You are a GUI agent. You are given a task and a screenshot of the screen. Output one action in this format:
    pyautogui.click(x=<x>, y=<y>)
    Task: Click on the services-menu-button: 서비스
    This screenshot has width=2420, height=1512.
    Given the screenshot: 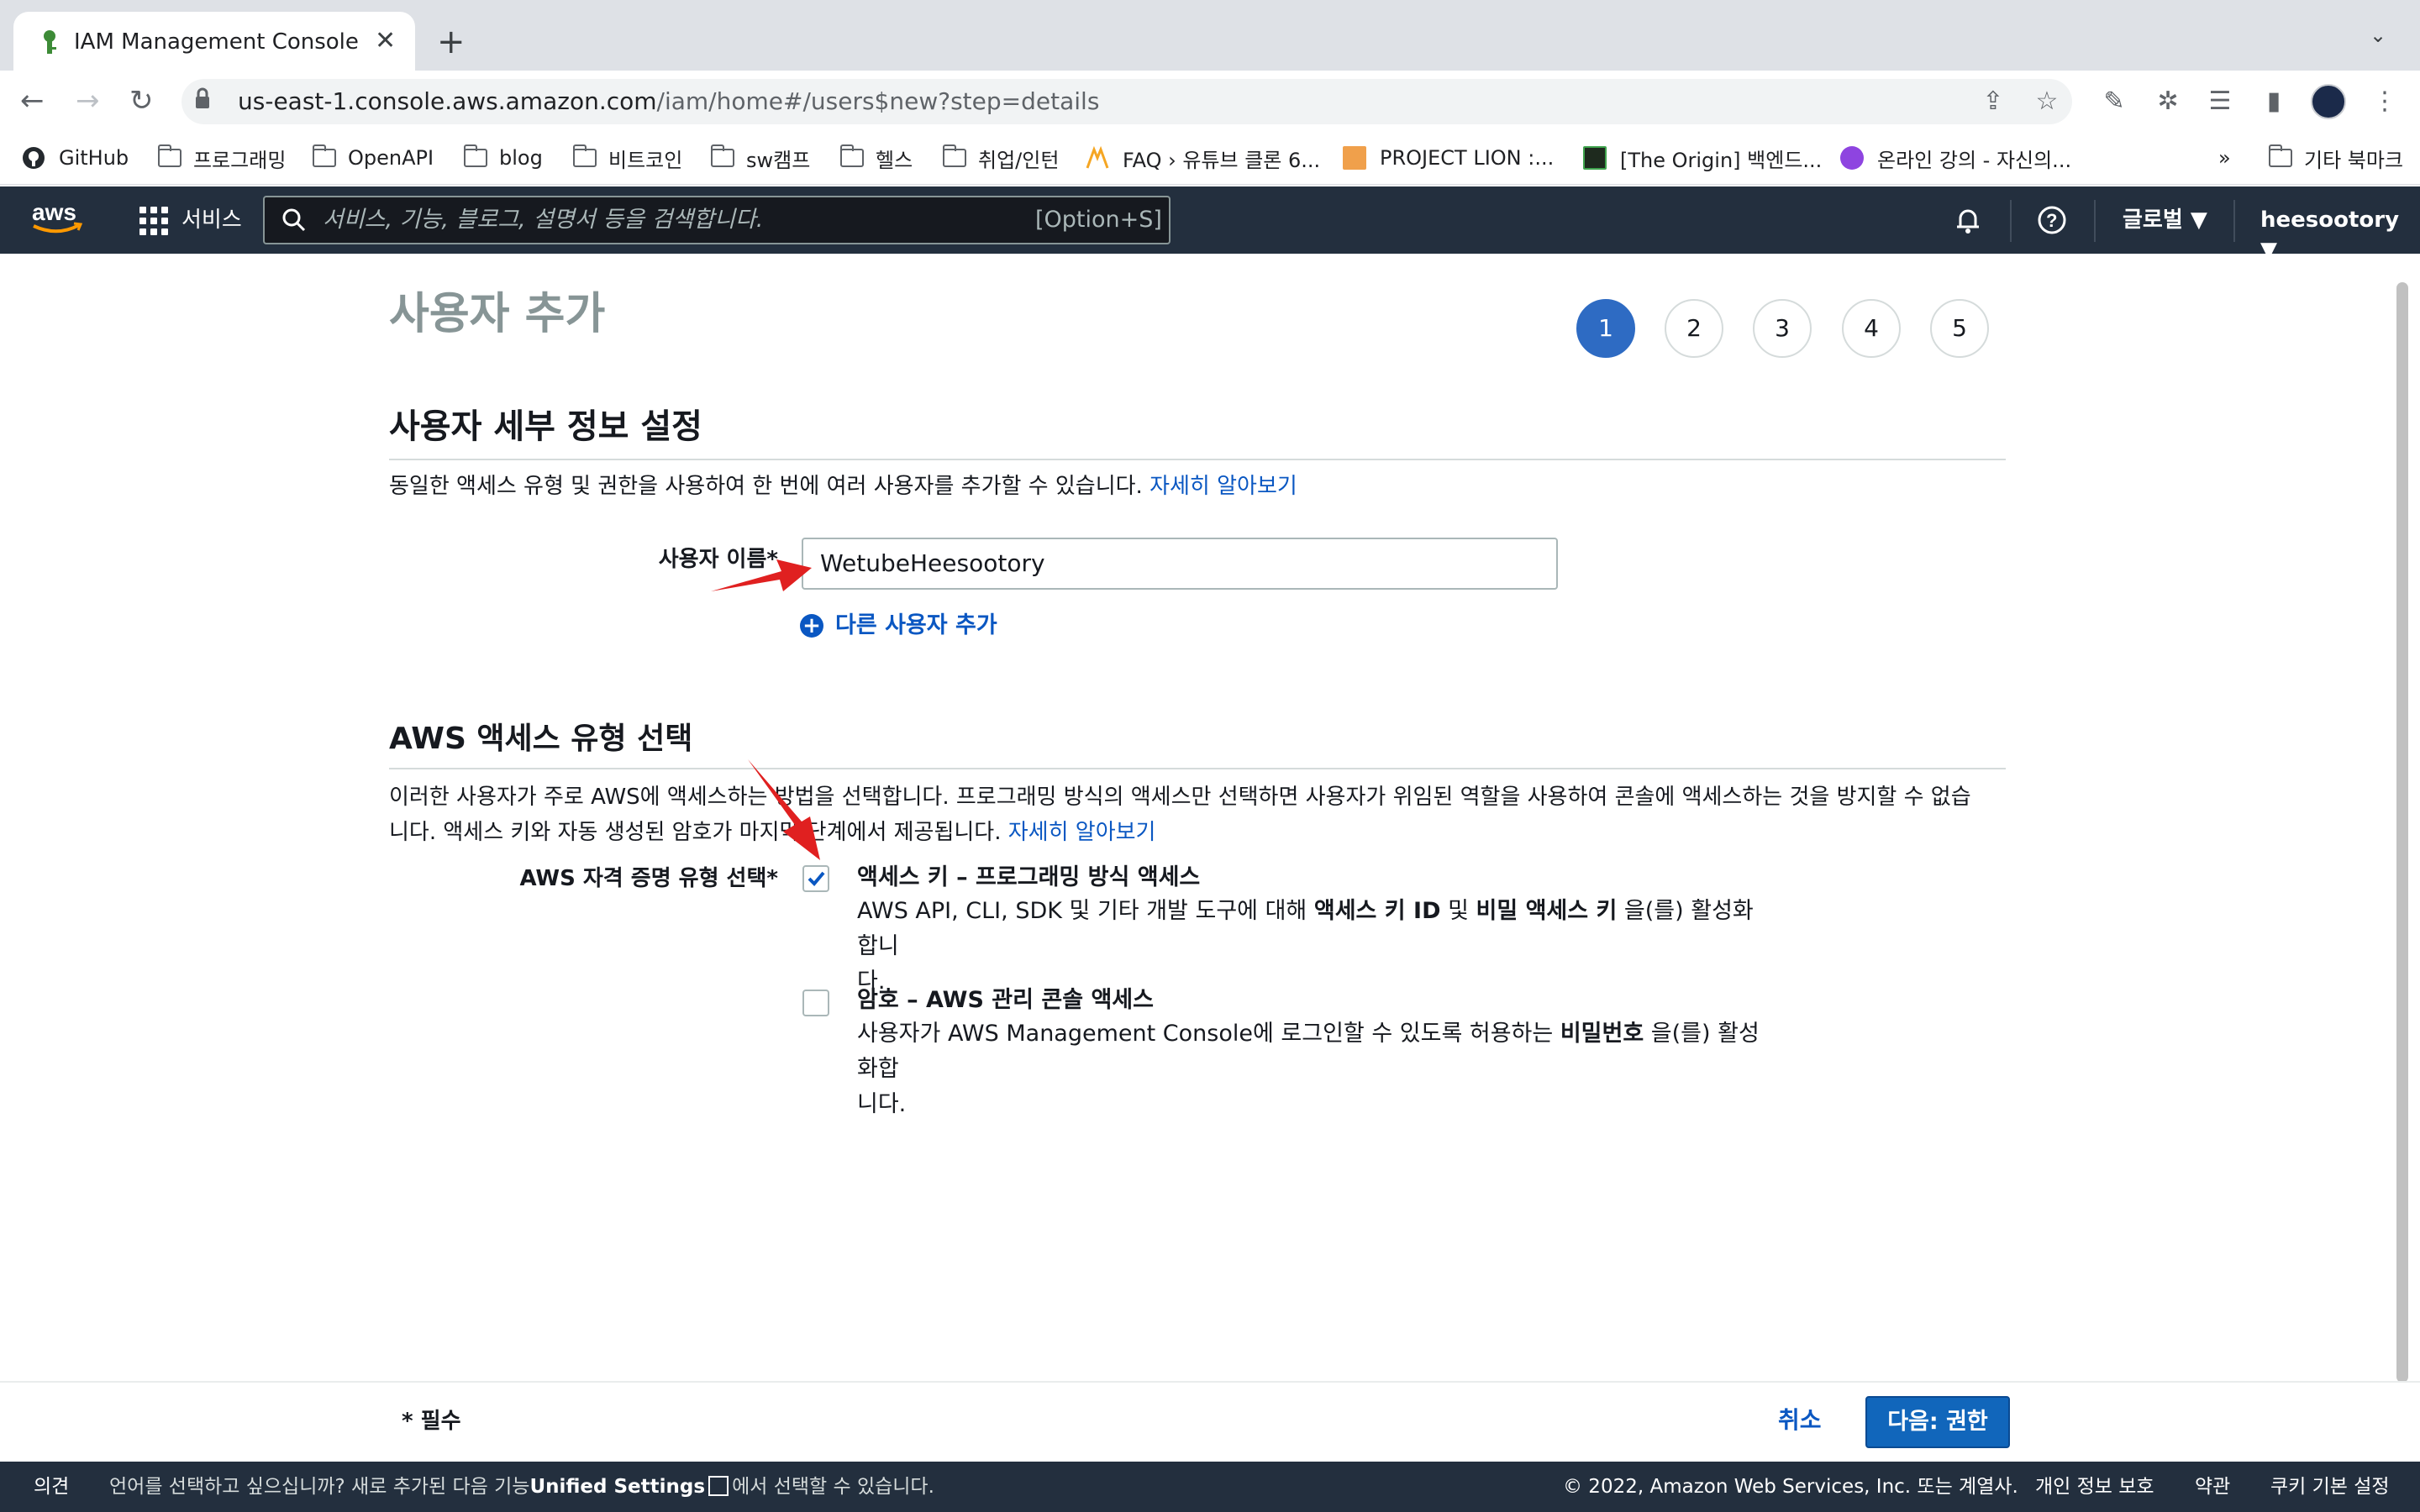 What is the action you would take?
    pyautogui.click(x=212, y=220)
    